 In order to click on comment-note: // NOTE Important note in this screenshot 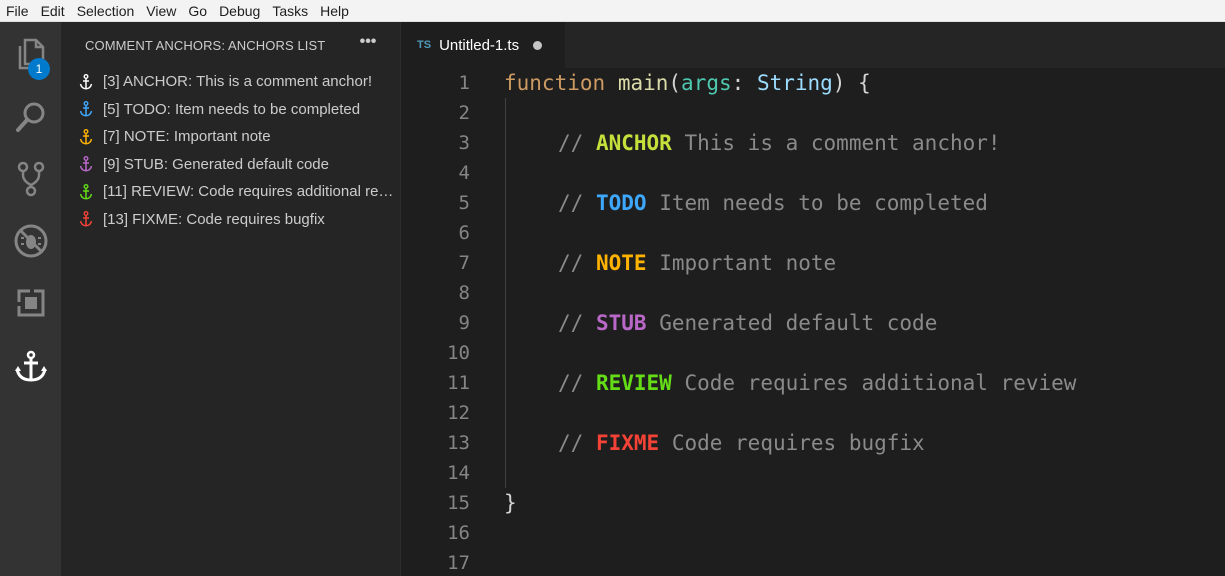, I will do `click(697, 263)`.